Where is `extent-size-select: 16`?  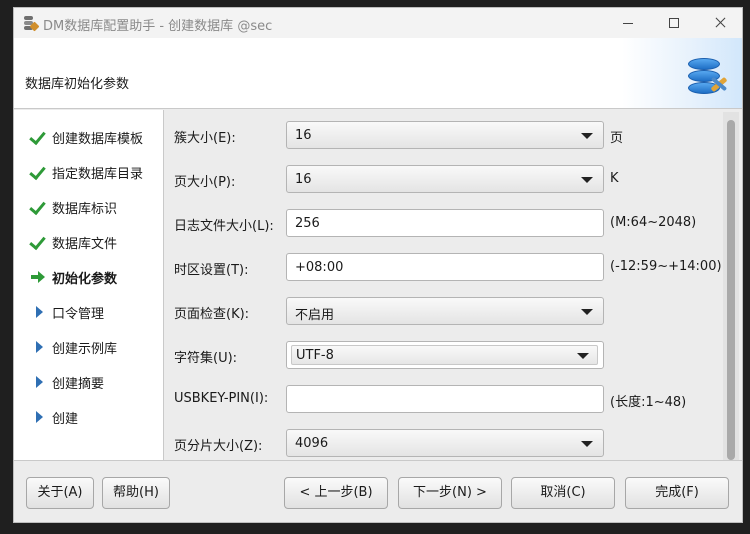
extent-size-select: 16 is located at coordinates (445, 135).